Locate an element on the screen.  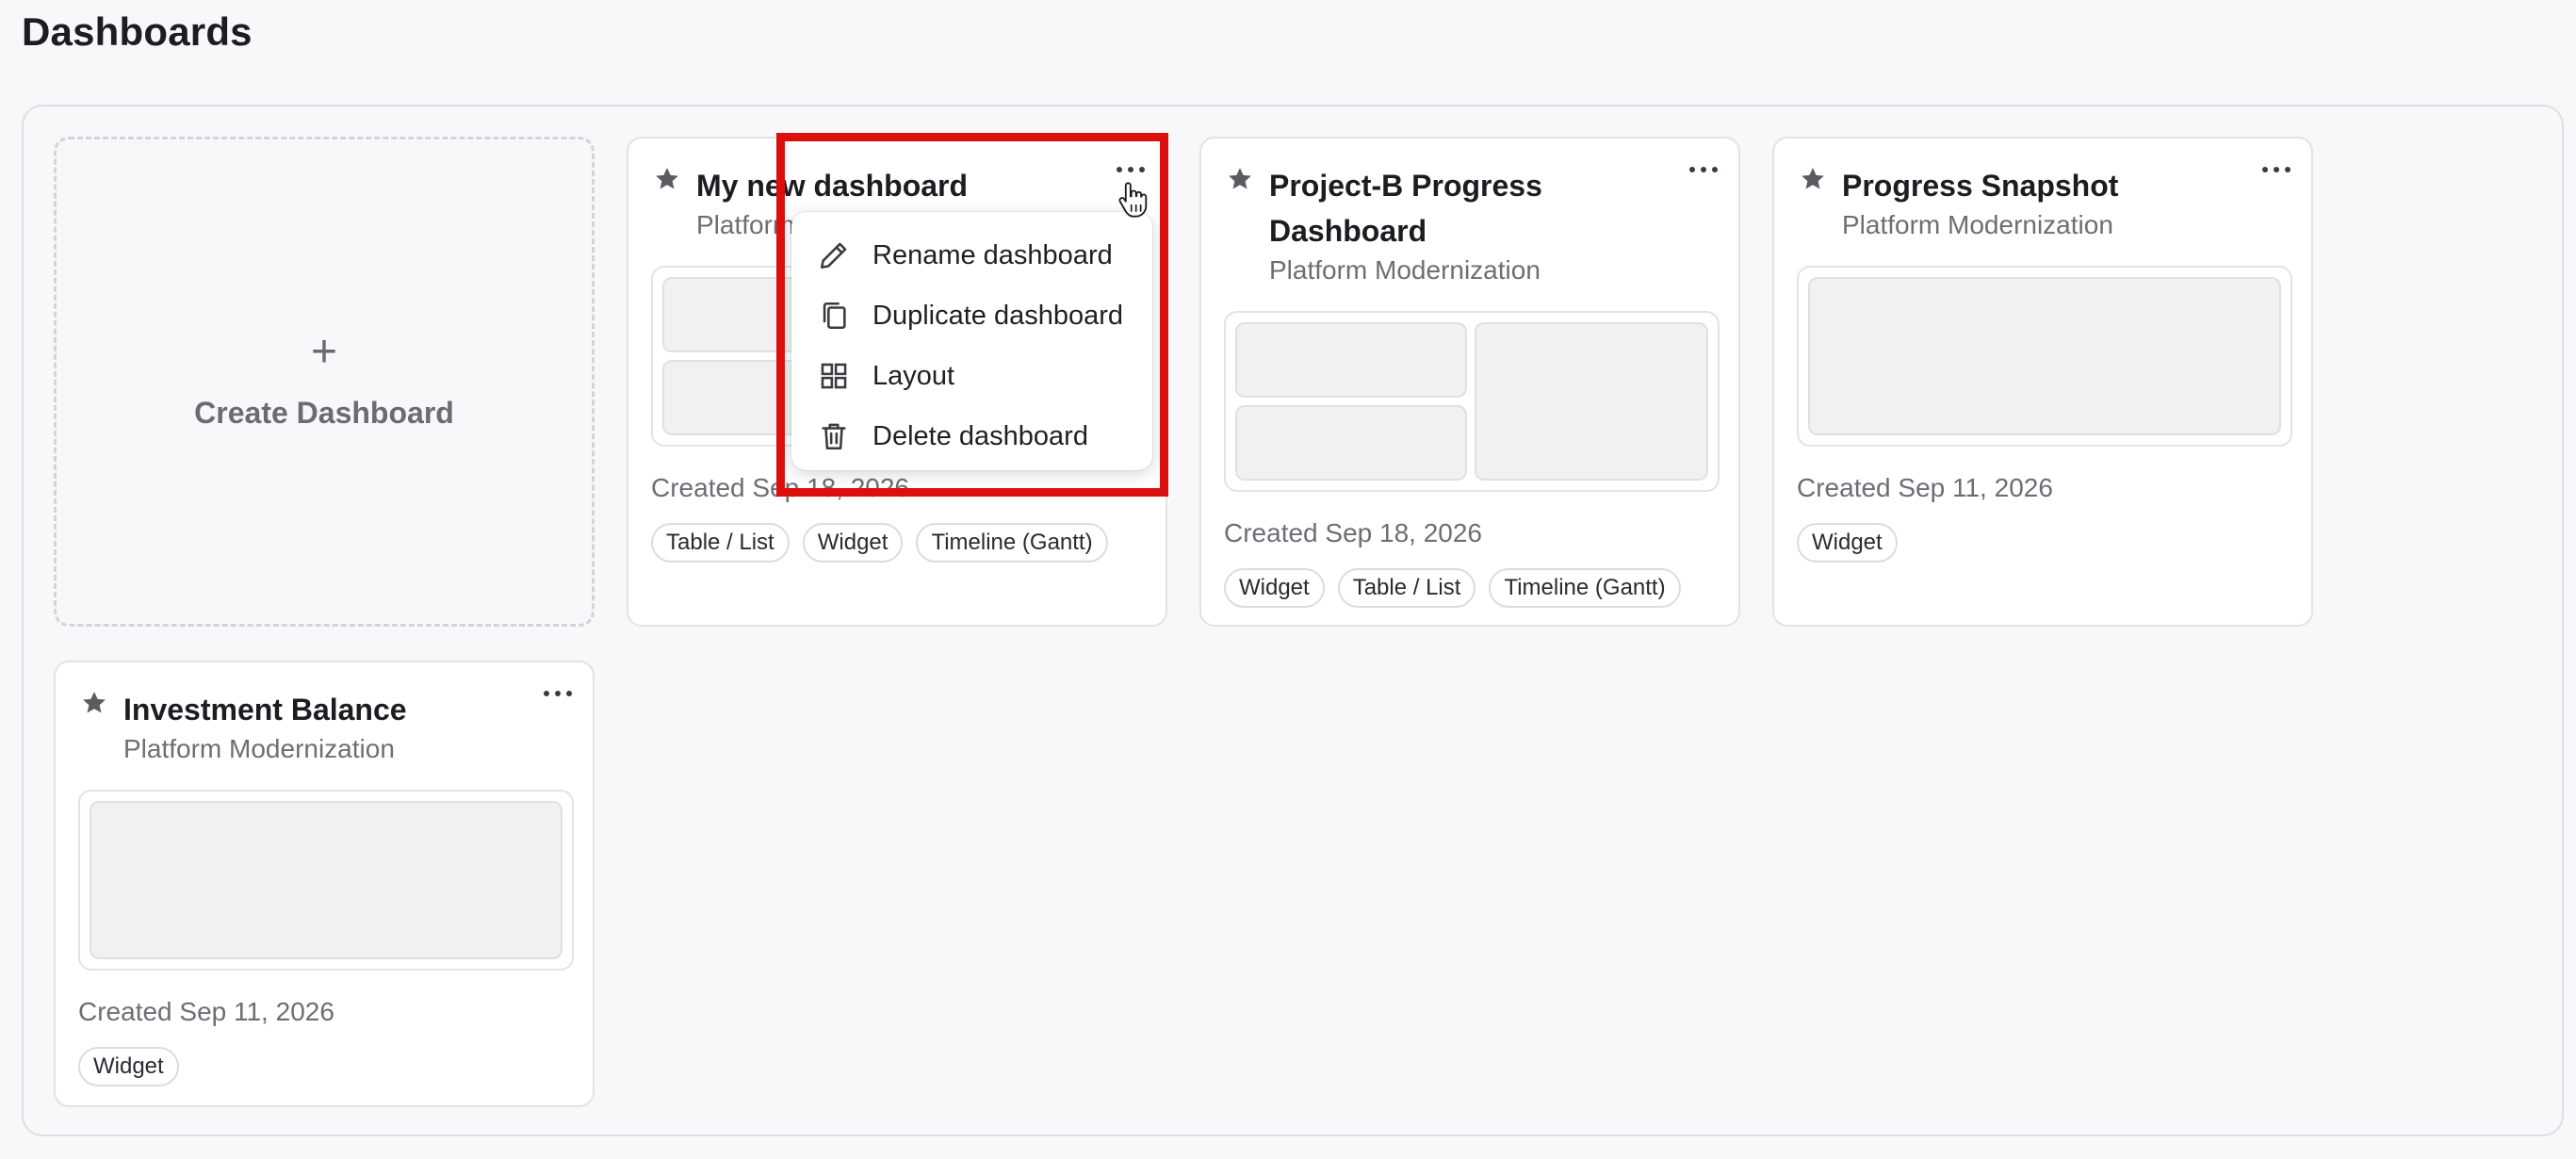
plus-icon: + is located at coordinates (324, 351).